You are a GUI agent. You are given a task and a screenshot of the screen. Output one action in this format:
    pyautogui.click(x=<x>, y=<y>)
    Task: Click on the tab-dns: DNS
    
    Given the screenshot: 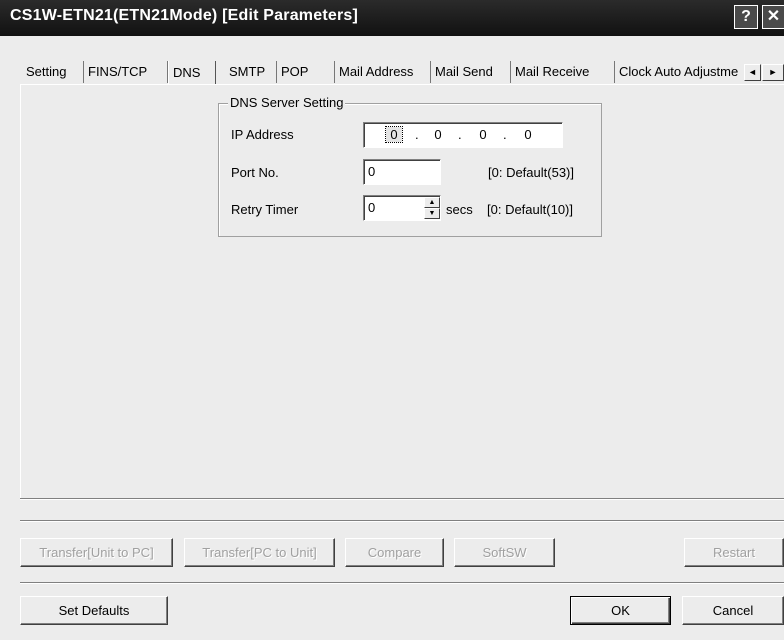 What is the action you would take?
    pyautogui.click(x=192, y=72)
    